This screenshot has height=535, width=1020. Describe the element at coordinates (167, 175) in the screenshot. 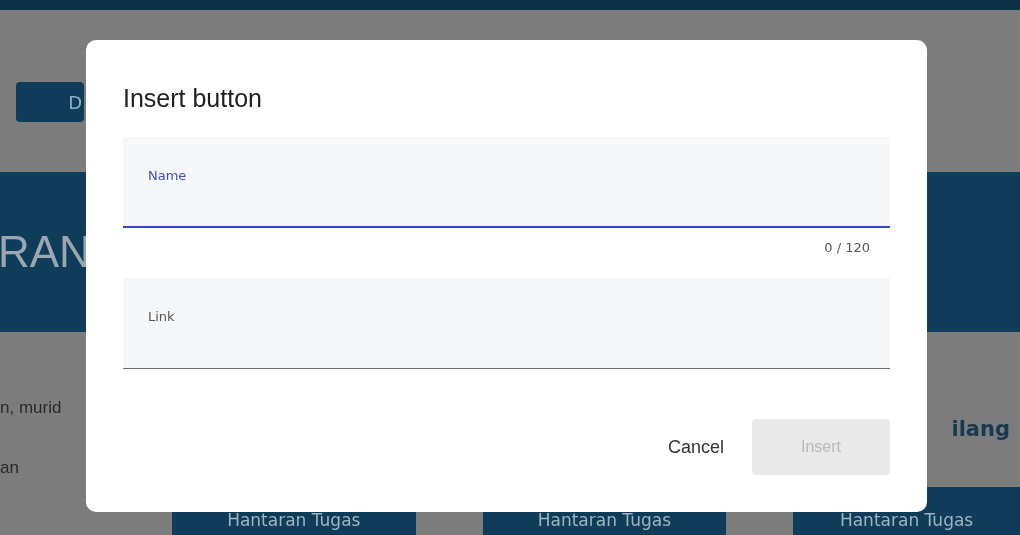

I see `field-label: Name` at that location.